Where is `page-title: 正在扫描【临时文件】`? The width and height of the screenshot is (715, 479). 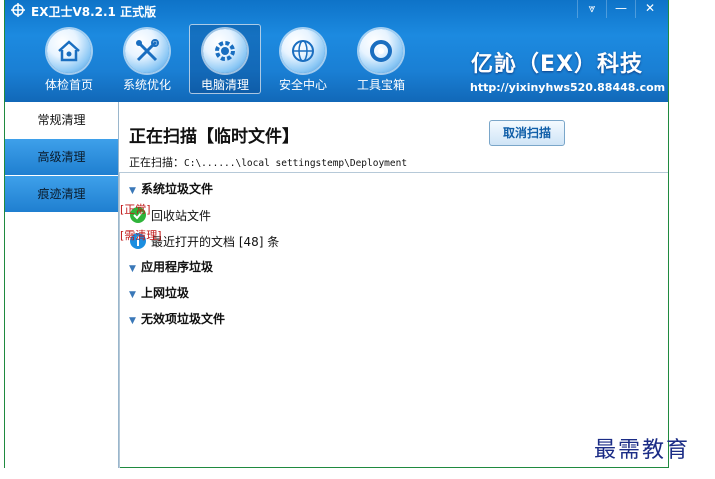 page-title: 正在扫描【临时文件】 is located at coordinates (214, 137).